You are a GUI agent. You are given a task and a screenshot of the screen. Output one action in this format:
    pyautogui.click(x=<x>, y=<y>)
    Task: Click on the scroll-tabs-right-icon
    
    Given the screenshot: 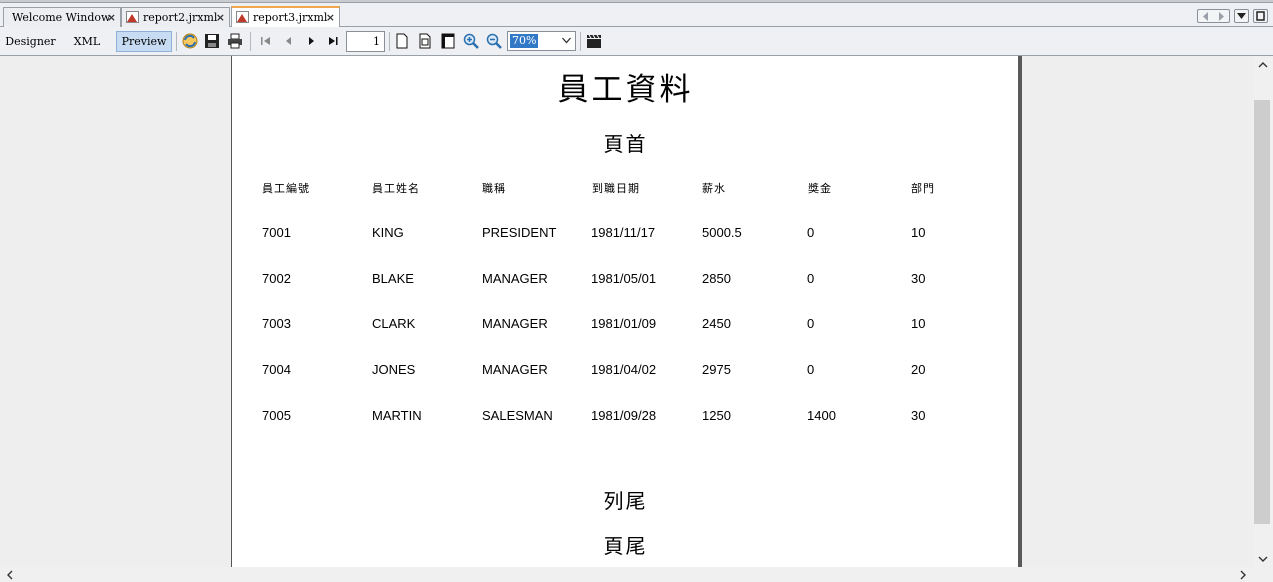 What is the action you would take?
    pyautogui.click(x=1221, y=16)
    